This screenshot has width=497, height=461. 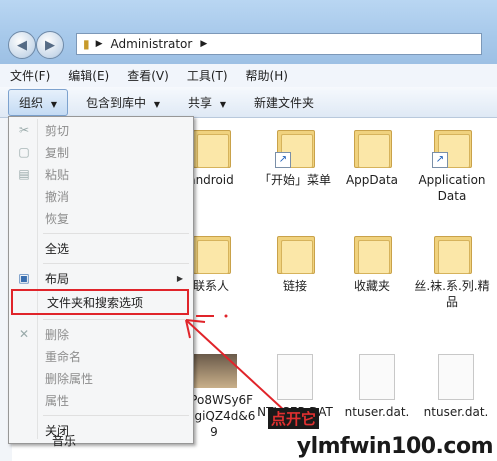 I want to click on watermark: ylmfwin100.com, so click(x=395, y=446).